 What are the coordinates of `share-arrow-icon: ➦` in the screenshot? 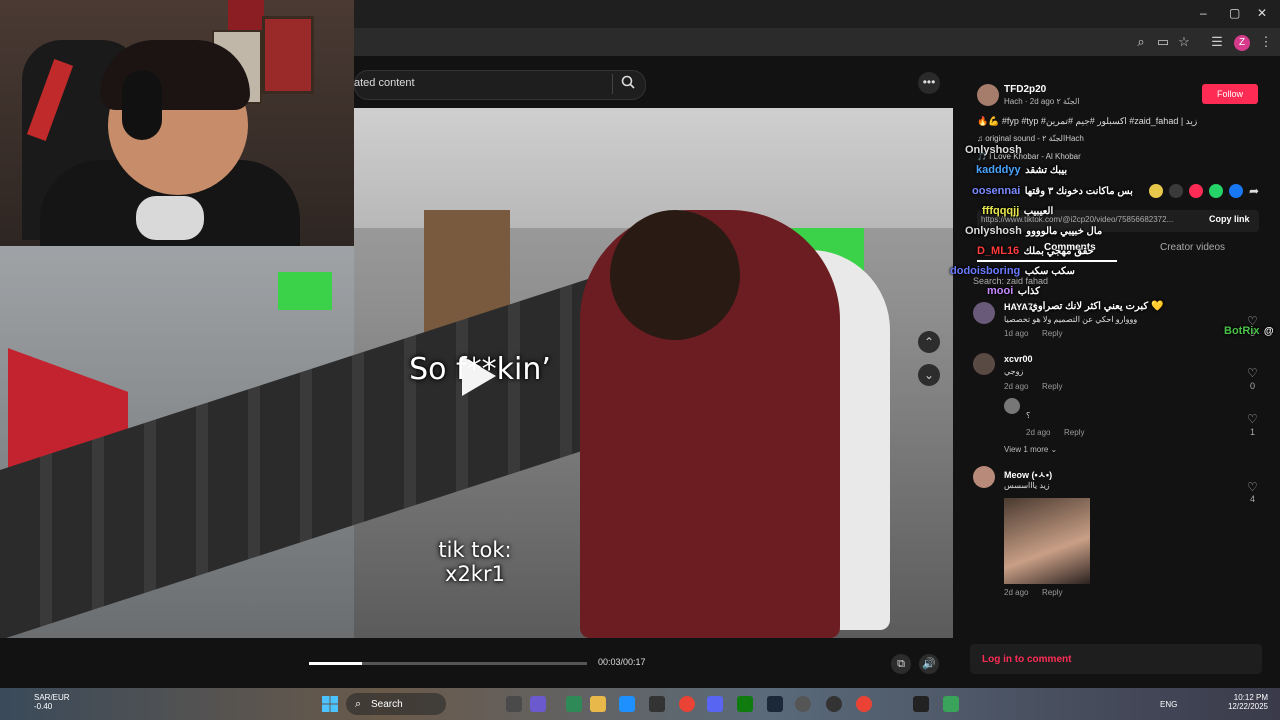 It's located at (1254, 191).